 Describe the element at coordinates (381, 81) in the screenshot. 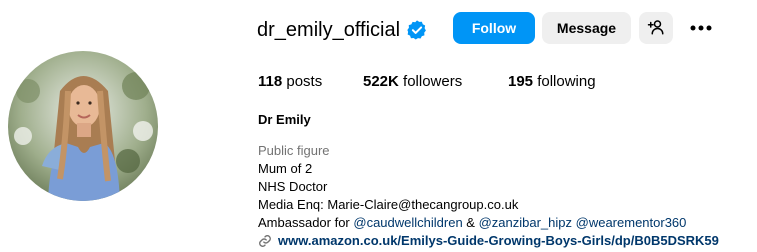

I see `followers-count: 522K` at that location.